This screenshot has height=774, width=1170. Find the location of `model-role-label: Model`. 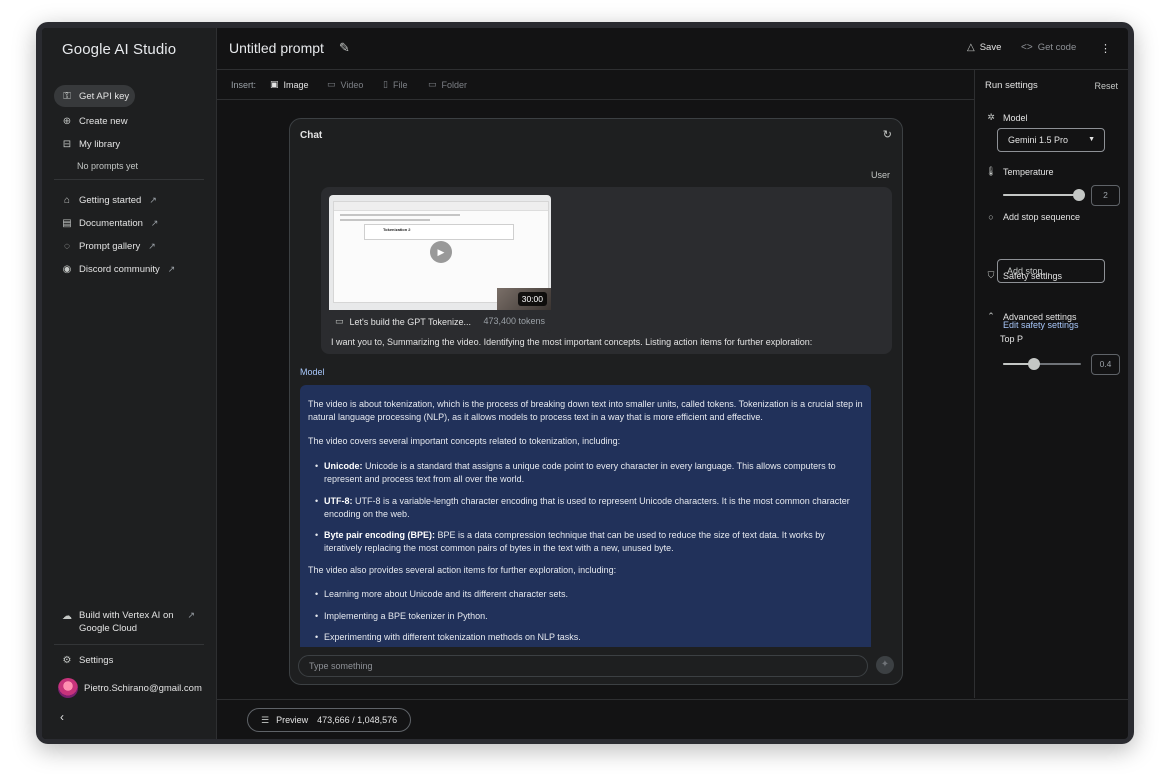

model-role-label: Model is located at coordinates (312, 372).